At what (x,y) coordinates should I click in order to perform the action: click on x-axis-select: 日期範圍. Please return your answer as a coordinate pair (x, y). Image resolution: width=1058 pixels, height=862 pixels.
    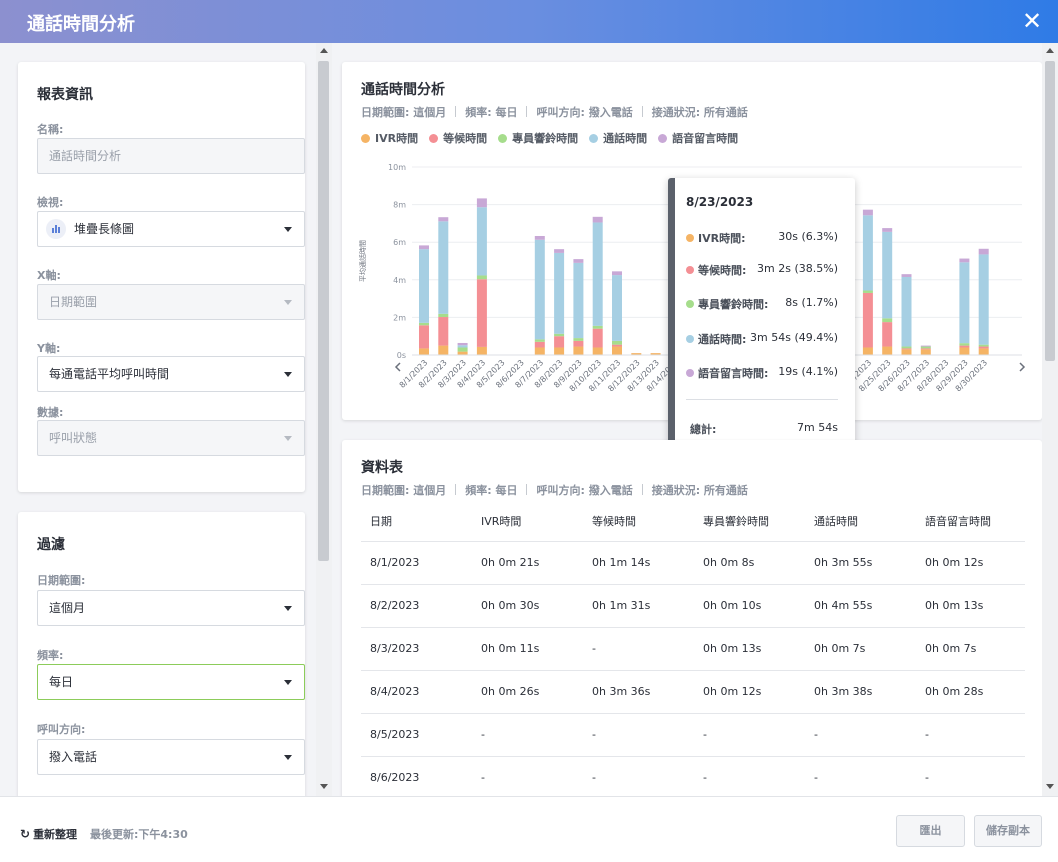
    Looking at the image, I should click on (171, 302).